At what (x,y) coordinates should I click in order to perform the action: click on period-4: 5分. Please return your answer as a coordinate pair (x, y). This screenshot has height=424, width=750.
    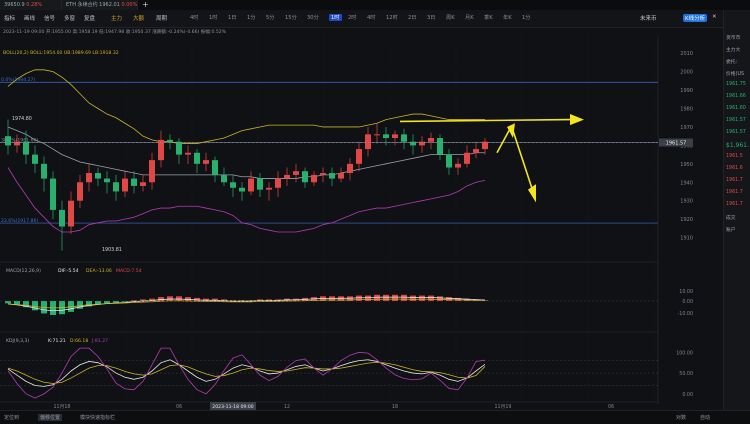
    Looking at the image, I should click on (270, 17).